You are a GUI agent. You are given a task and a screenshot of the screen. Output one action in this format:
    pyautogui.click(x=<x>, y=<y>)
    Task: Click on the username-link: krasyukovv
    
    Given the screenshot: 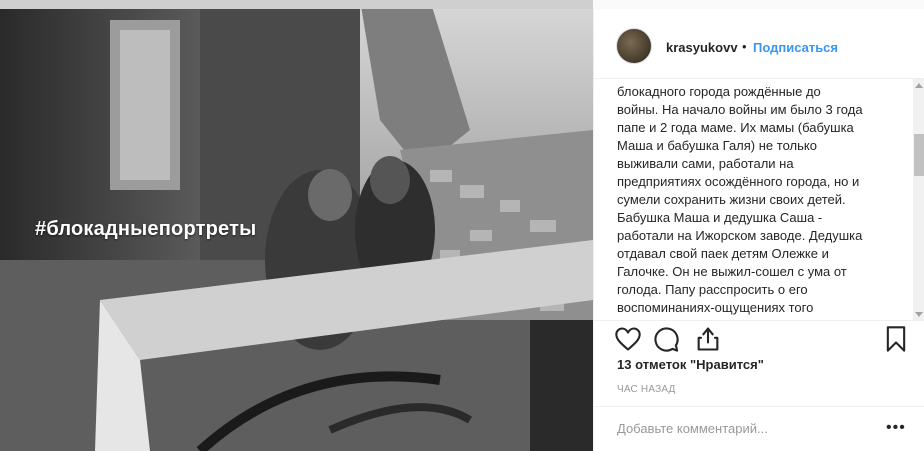 What is the action you would take?
    pyautogui.click(x=702, y=47)
    